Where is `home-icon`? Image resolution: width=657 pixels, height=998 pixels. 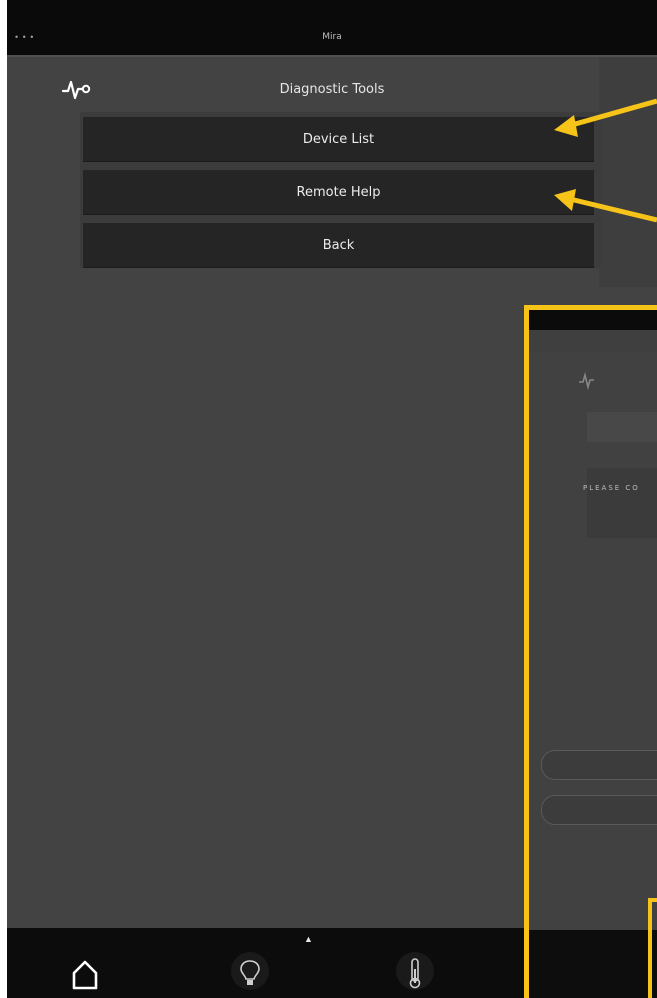
home-icon is located at coordinates (85, 973).